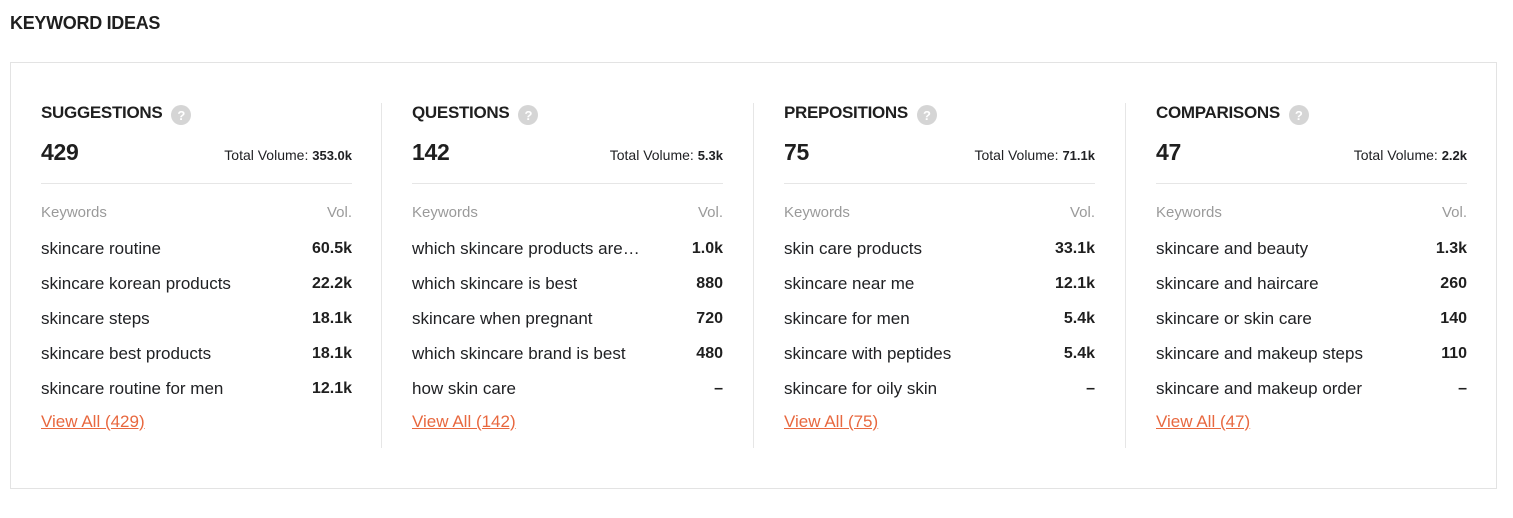 The width and height of the screenshot is (1513, 518). I want to click on keyword-row: skincare routine 60.5k, so click(196, 248).